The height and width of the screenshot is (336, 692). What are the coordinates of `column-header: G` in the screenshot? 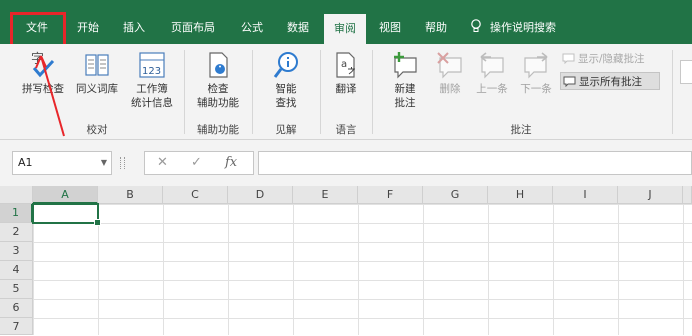 It's located at (455, 195).